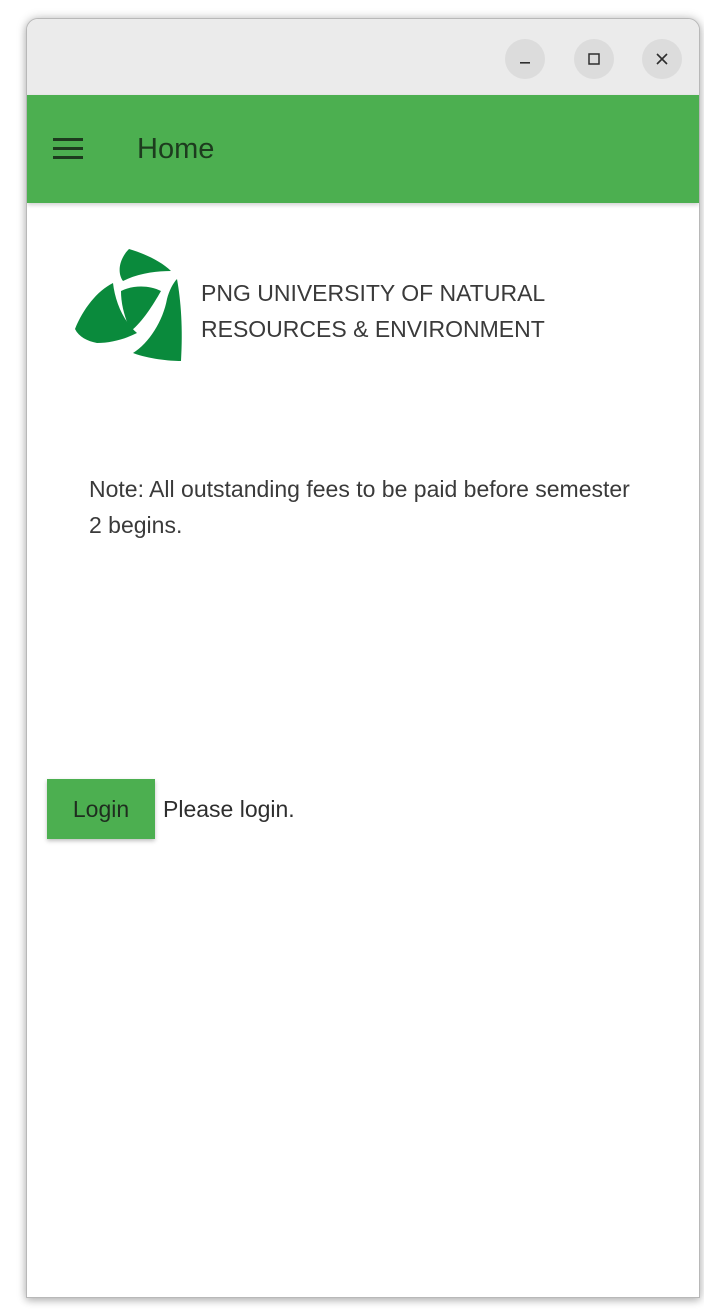  I want to click on minimize-button, so click(525, 59).